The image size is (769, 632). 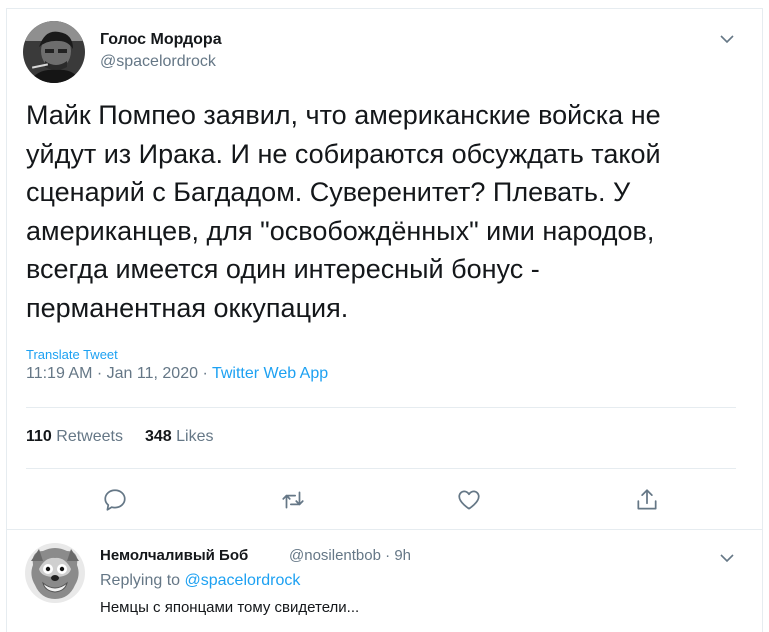 What do you see at coordinates (335, 555) in the screenshot?
I see `reply-author-handle: @nosilentbob` at bounding box center [335, 555].